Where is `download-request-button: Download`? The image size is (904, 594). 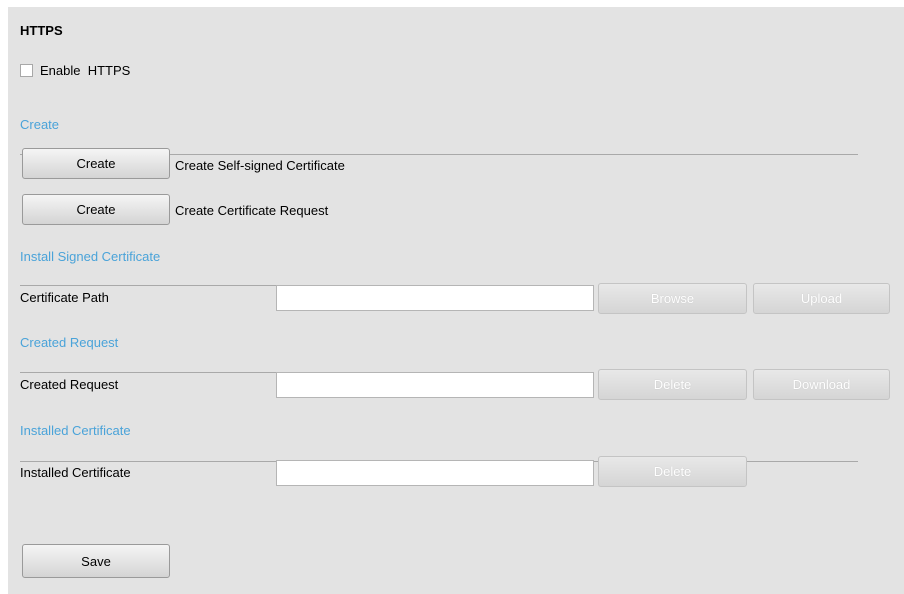 download-request-button: Download is located at coordinates (821, 384).